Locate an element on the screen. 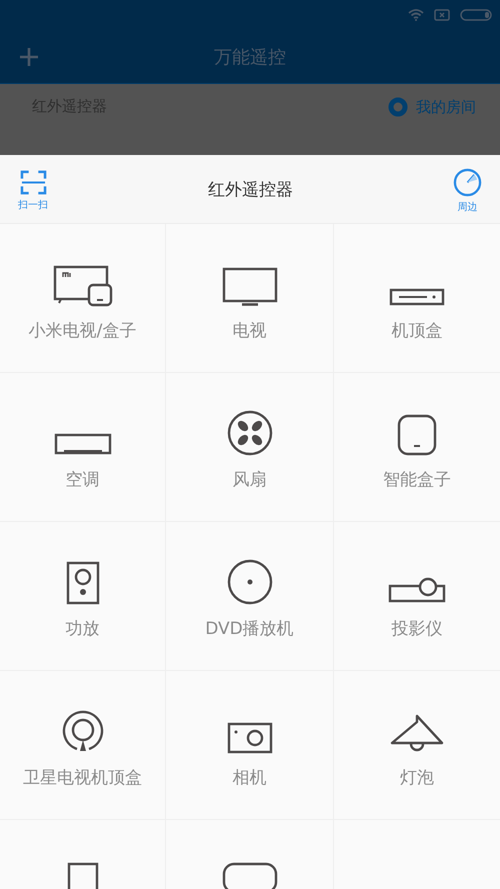  add-button is located at coordinates (29, 56).